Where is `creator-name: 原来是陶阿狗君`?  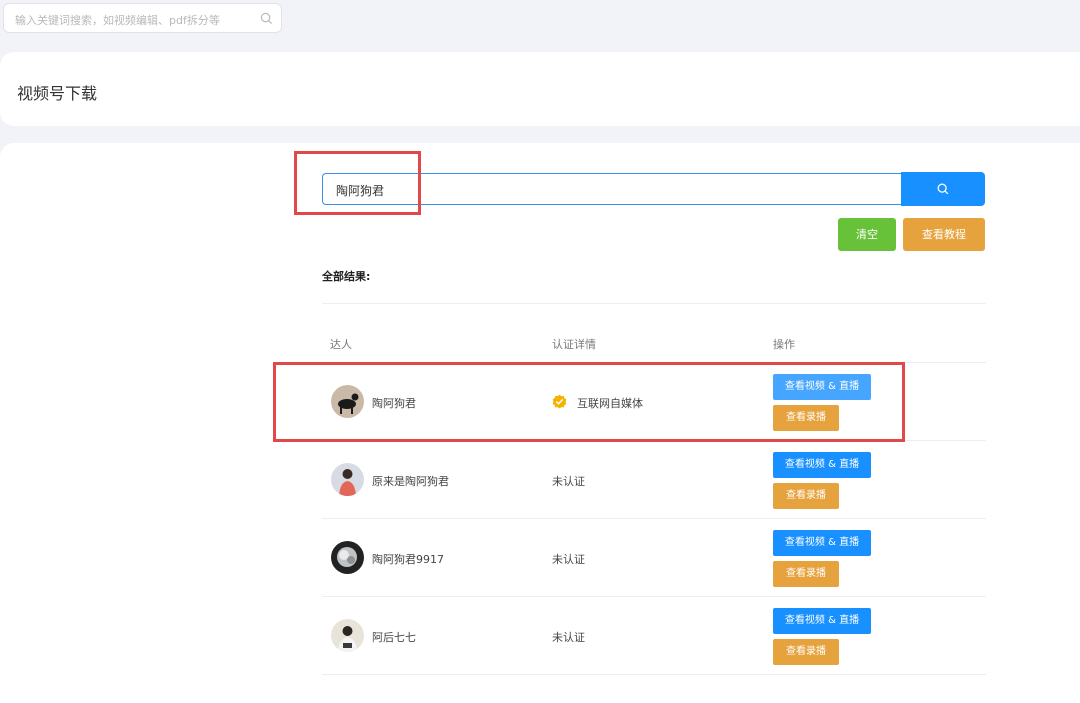
creator-name: 原来是陶阿狗君 is located at coordinates (410, 481).